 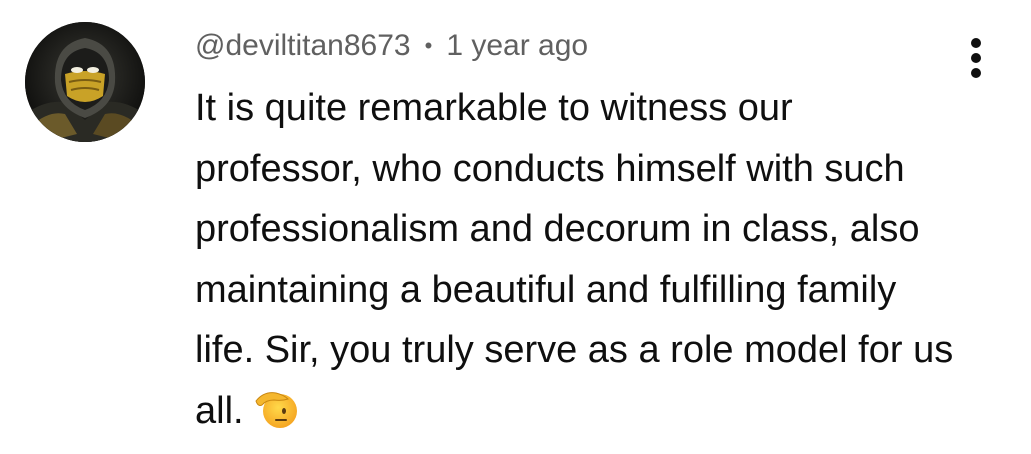 I want to click on comment-menu-button, so click(x=976, y=58).